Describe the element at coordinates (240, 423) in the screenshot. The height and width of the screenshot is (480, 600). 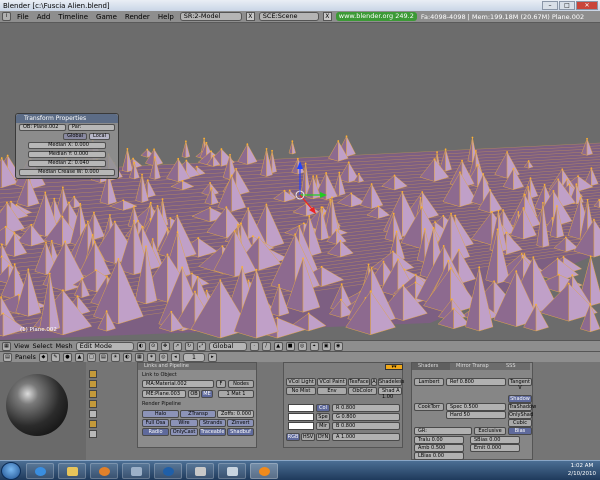
I see `zinvert-button: Zinvert` at that location.